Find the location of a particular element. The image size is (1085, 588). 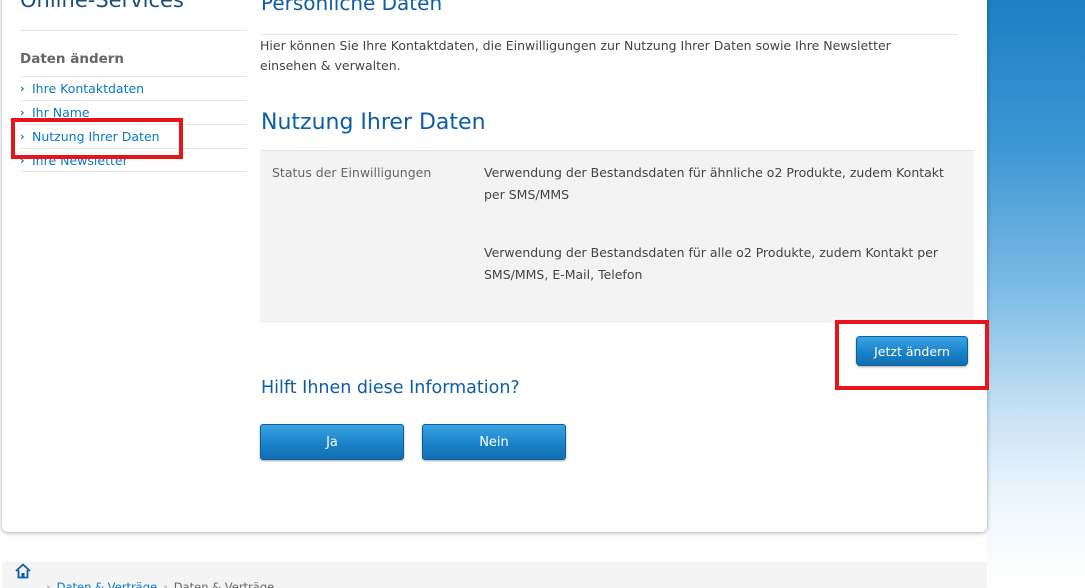

home-icon is located at coordinates (23, 571).